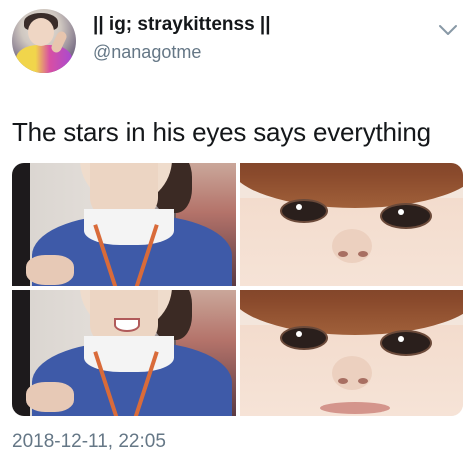 The height and width of the screenshot is (476, 474). Describe the element at coordinates (147, 52) in the screenshot. I see `user-handle: @nanagotme` at that location.